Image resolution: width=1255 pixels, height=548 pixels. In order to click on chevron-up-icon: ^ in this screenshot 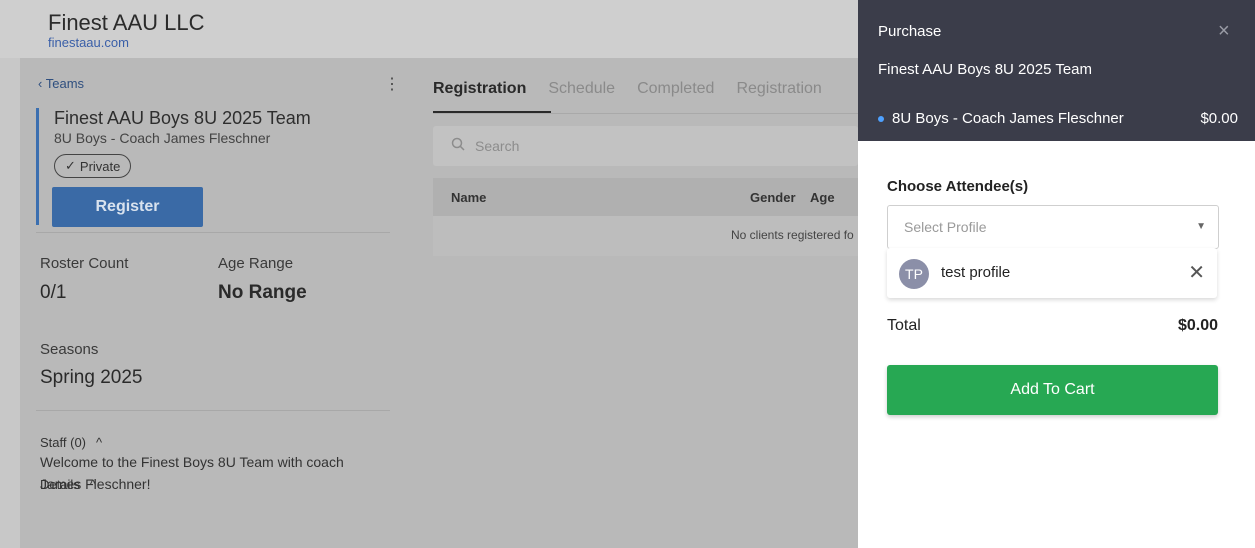, I will do `click(99, 442)`.